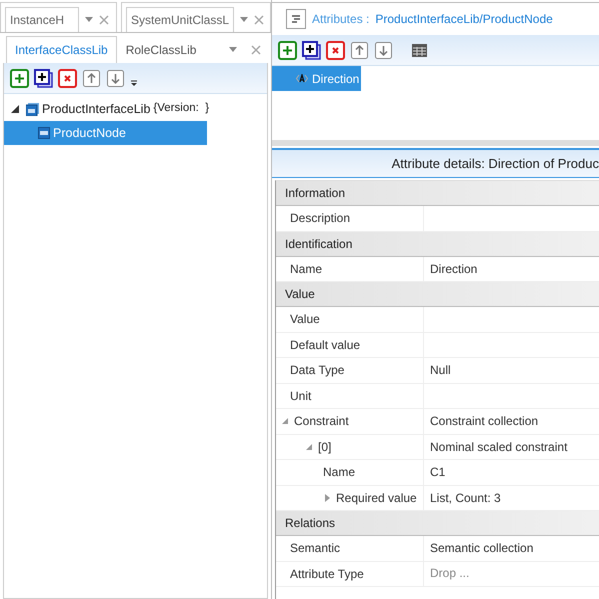 The image size is (599, 599). Describe the element at coordinates (310, 523) in the screenshot. I see `category-header: Relations` at that location.